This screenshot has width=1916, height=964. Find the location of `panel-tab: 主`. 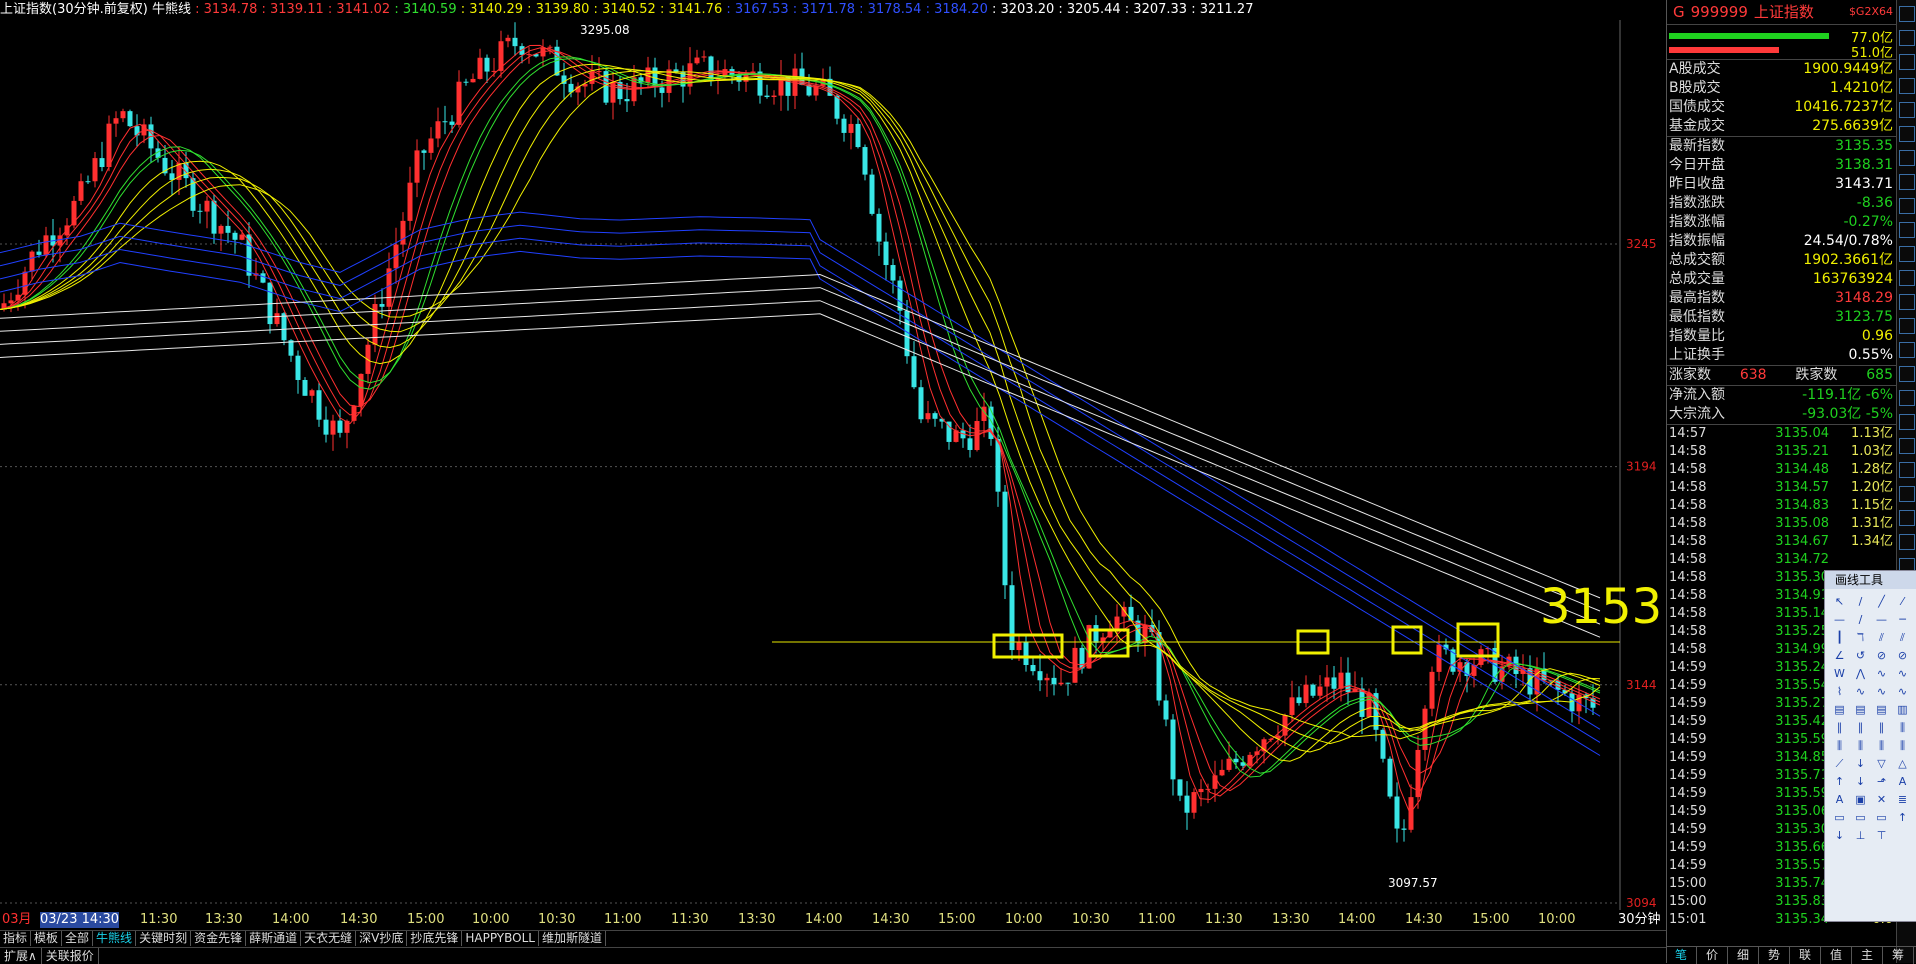

panel-tab: 主 is located at coordinates (1867, 955).